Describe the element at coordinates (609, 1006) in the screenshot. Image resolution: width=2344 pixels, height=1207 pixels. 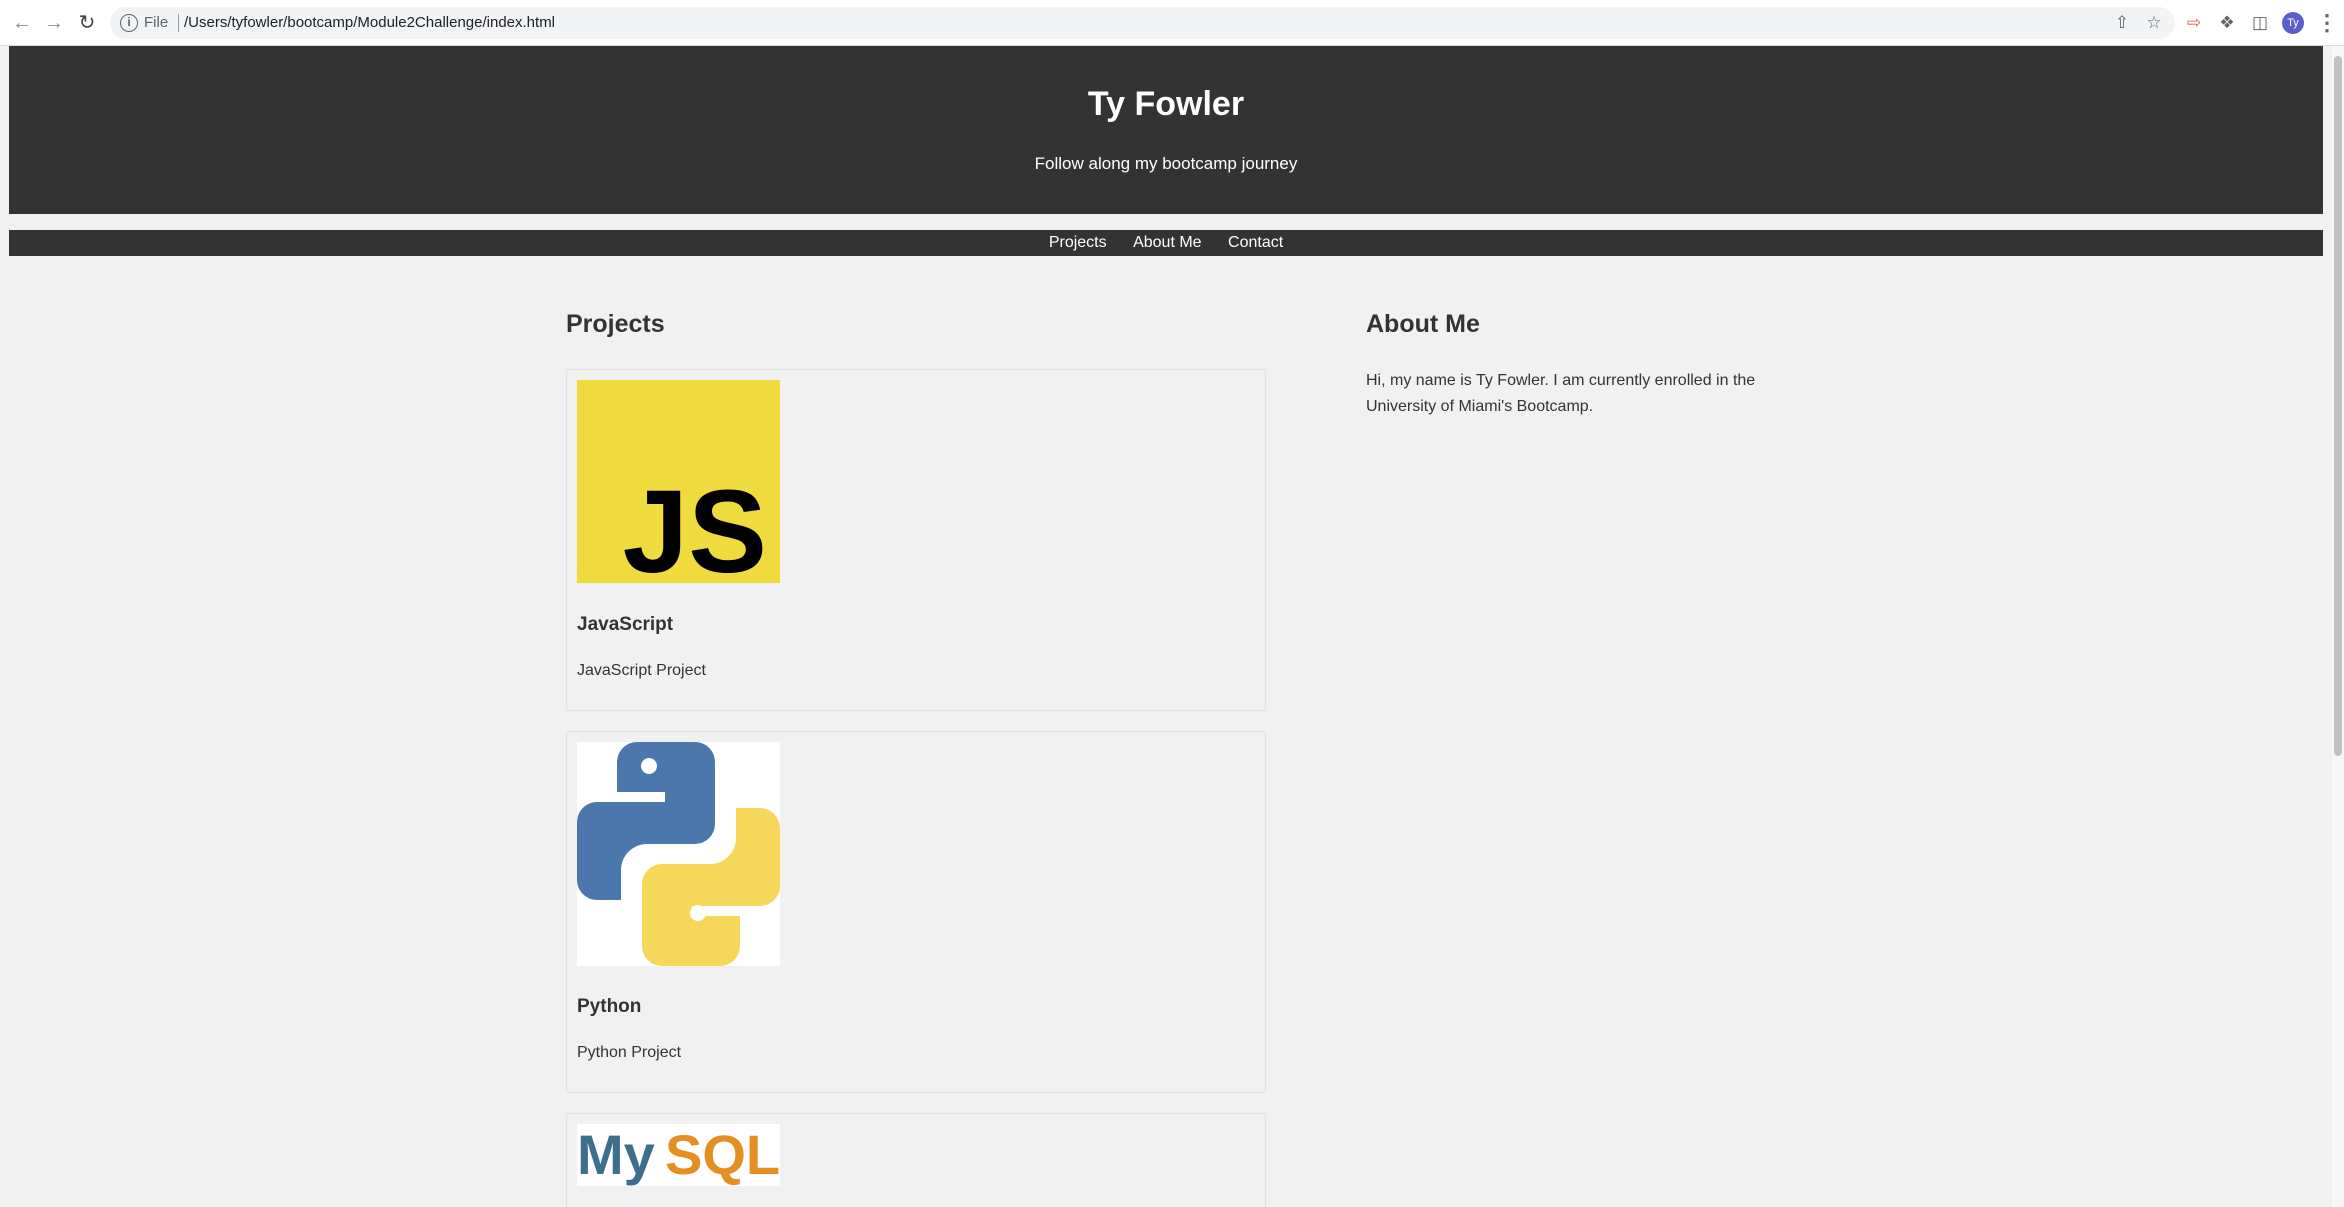
I see `project-title: Python` at that location.